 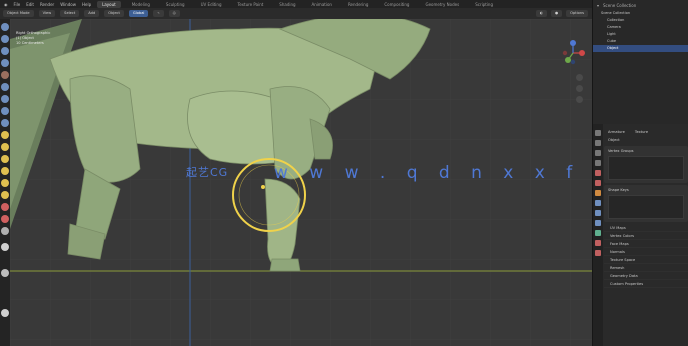 What do you see at coordinates (640, 34) in the screenshot?
I see `outliner-row: Light` at bounding box center [640, 34].